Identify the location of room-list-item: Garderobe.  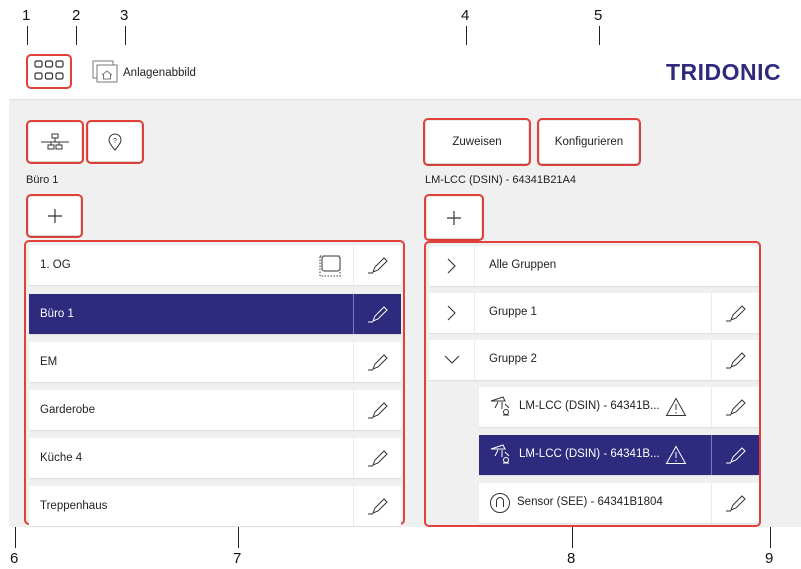
(215, 410).